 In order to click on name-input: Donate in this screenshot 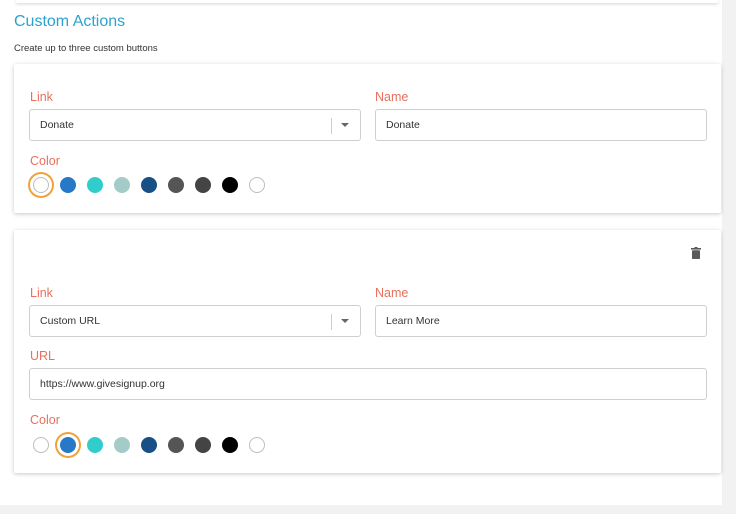, I will do `click(541, 125)`.